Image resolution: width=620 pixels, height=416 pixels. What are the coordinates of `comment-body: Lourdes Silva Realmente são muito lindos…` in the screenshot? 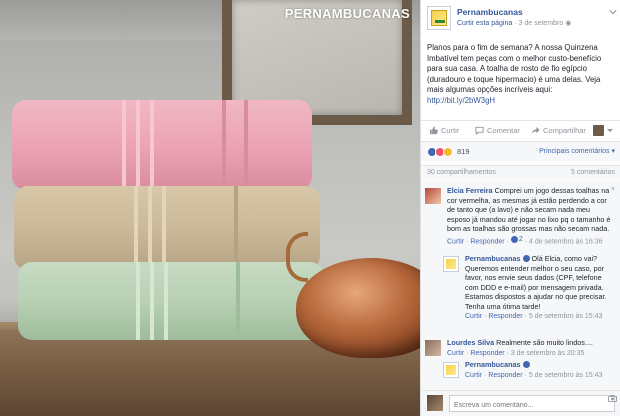 It's located at (530, 348).